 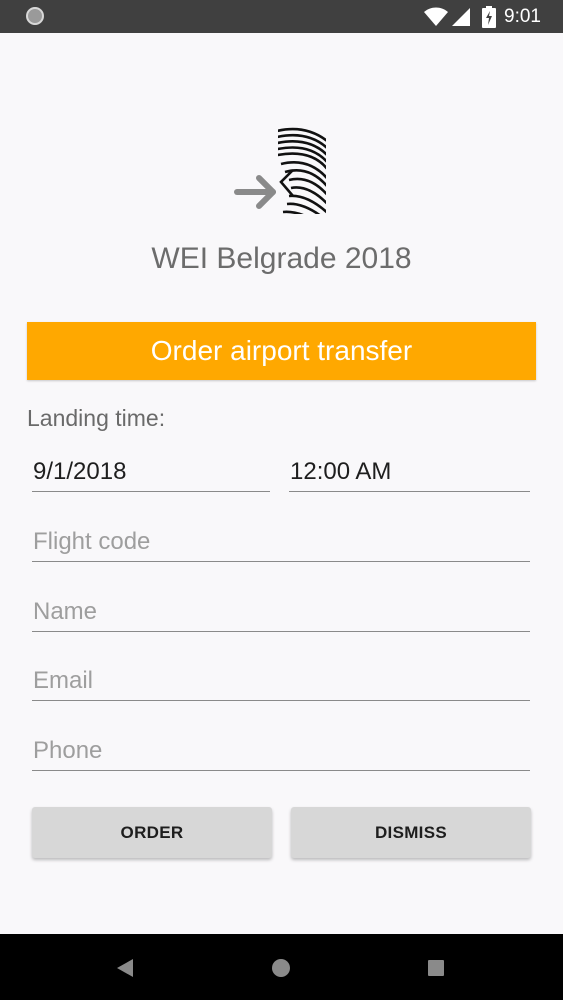 I want to click on recents-icon, so click(x=436, y=968).